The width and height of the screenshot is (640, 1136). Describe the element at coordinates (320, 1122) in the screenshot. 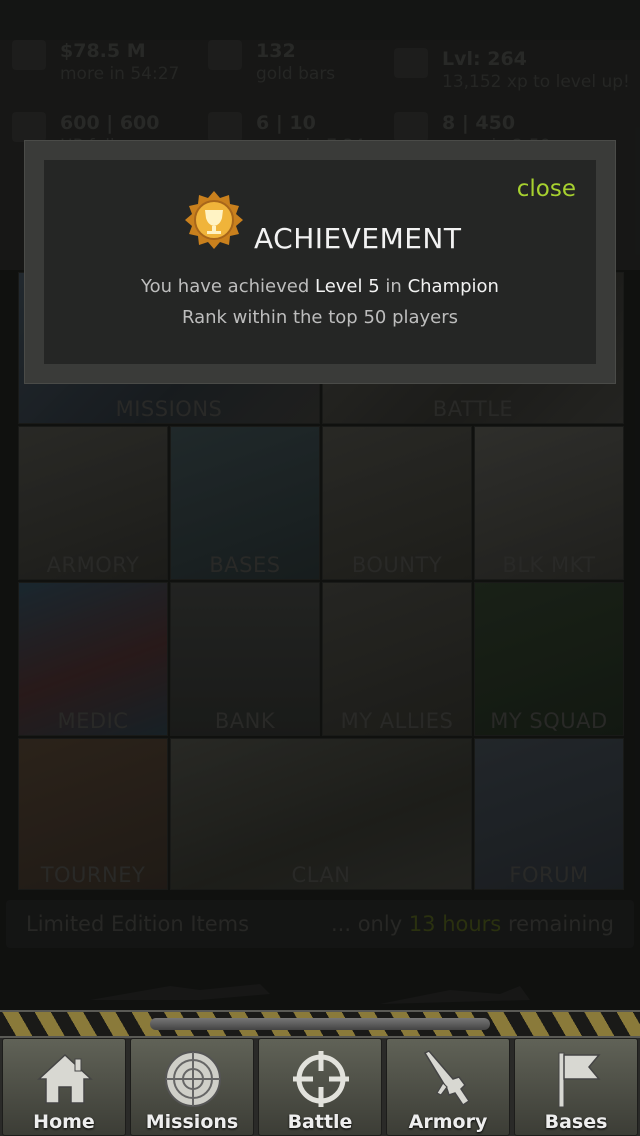

I see `tab-battle-label: Battle` at that location.